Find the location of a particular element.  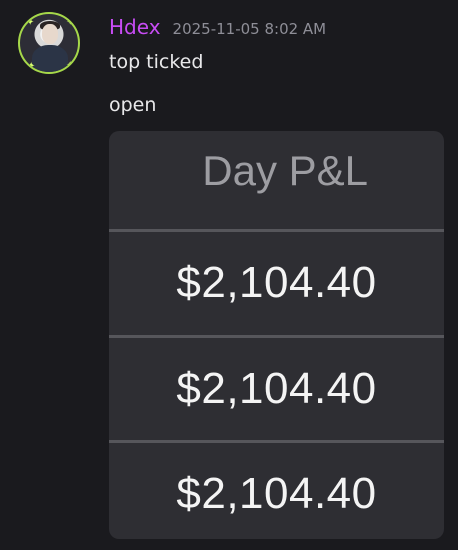

embed-title: Day P&L is located at coordinates (285, 170).